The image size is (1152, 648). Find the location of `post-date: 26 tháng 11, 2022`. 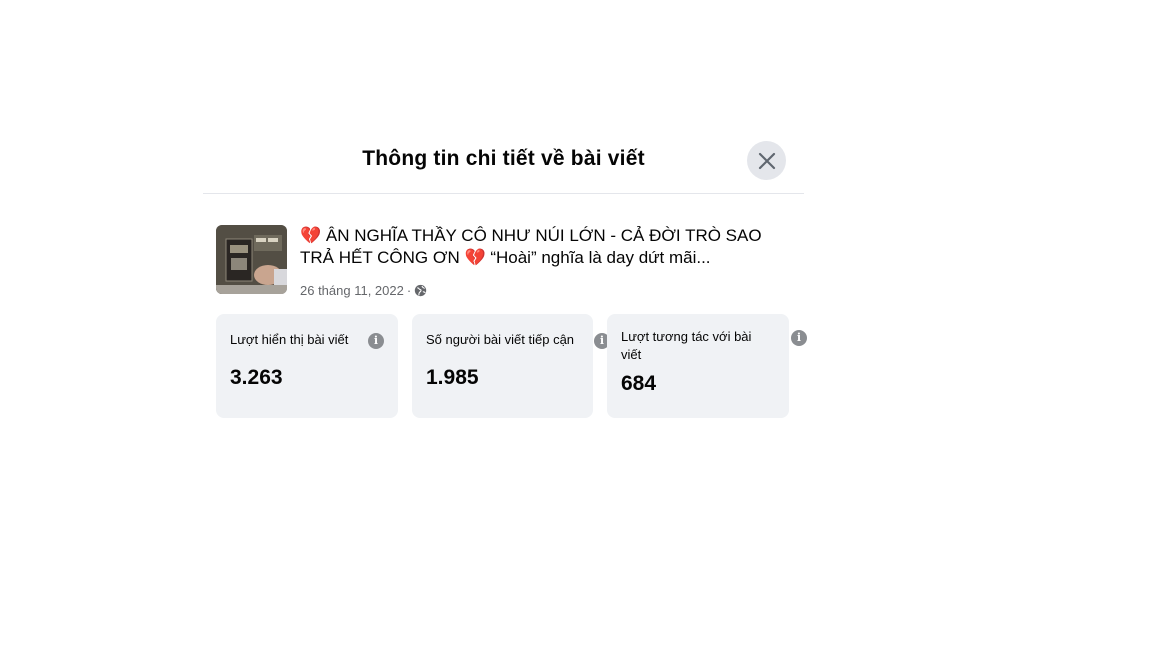

post-date: 26 tháng 11, 2022 is located at coordinates (352, 290).